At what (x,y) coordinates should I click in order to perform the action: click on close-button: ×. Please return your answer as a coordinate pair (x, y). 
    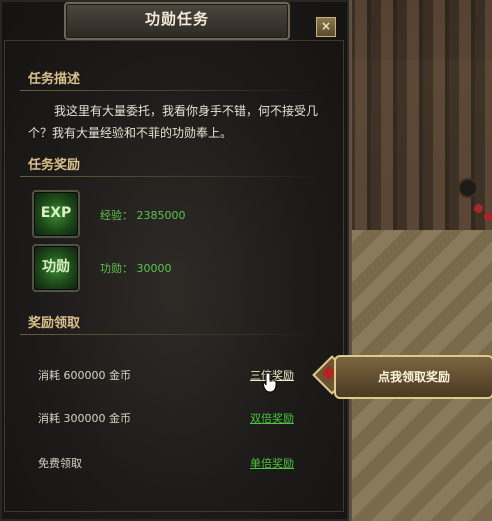
    Looking at the image, I should click on (326, 27).